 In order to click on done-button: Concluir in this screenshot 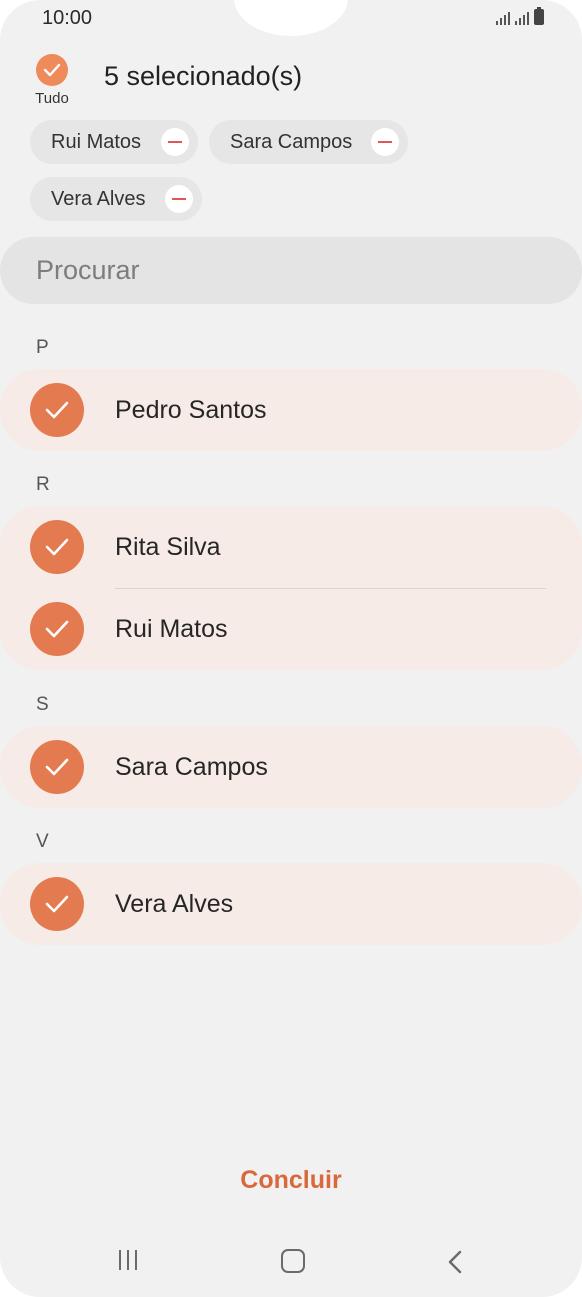, I will do `click(291, 1180)`.